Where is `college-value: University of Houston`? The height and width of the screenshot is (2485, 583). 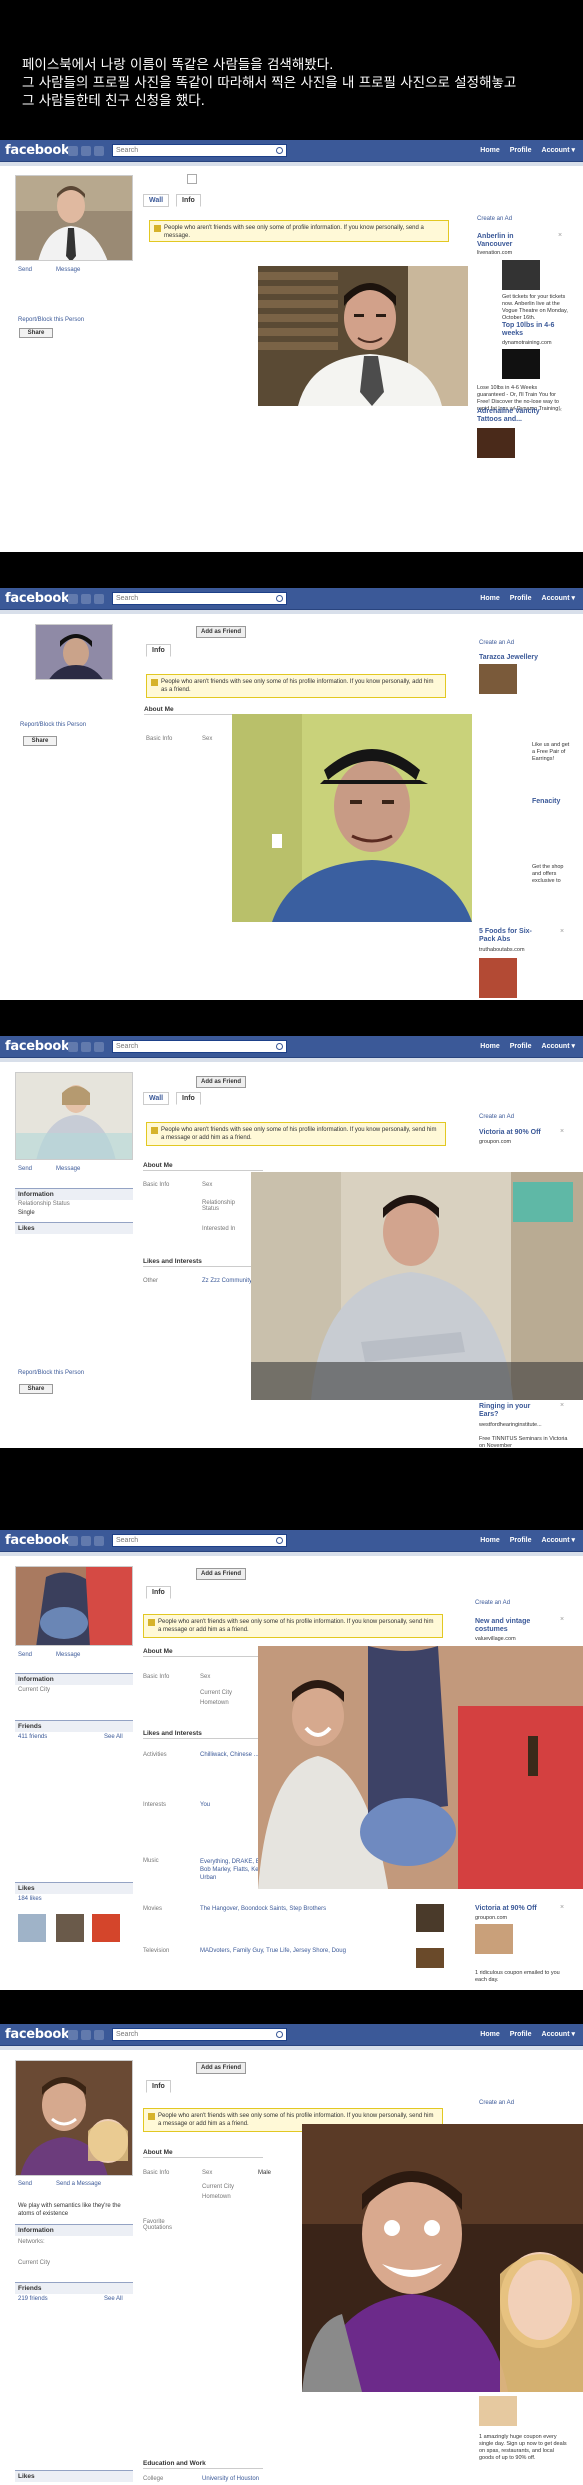 college-value: University of Houston is located at coordinates (230, 2479).